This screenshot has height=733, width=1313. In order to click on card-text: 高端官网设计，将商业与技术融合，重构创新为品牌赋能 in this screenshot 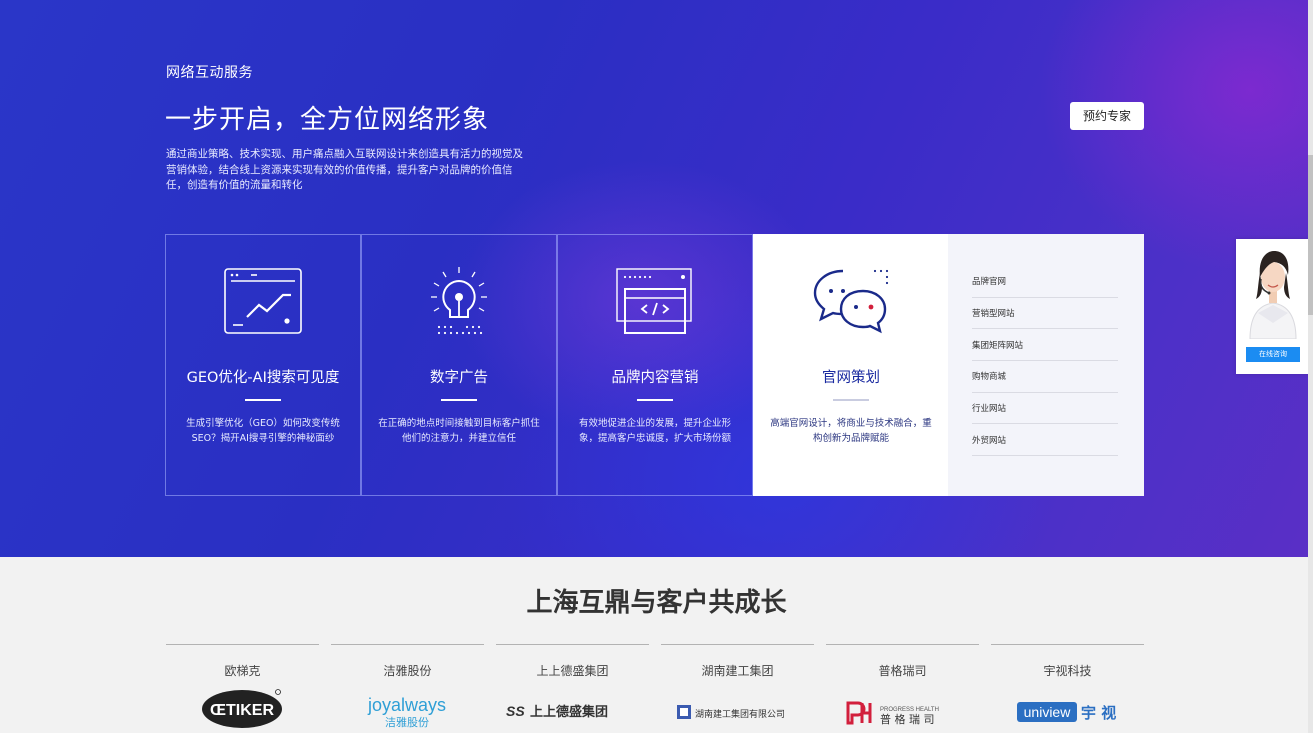, I will do `click(851, 431)`.